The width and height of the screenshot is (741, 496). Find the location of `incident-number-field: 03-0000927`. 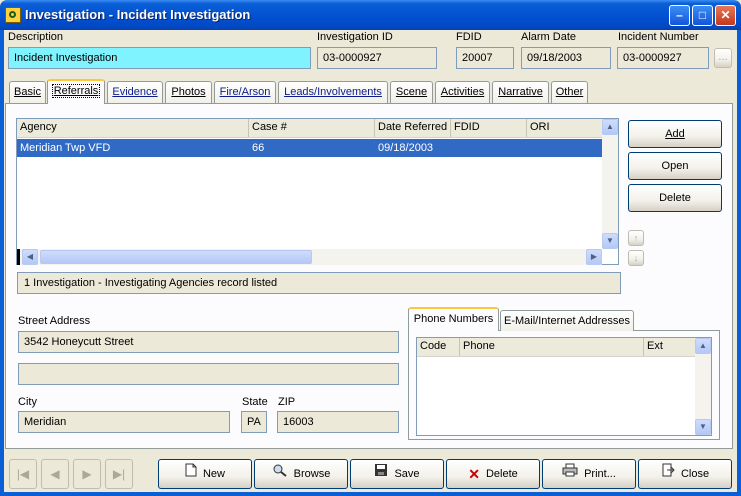

incident-number-field: 03-0000927 is located at coordinates (663, 58).